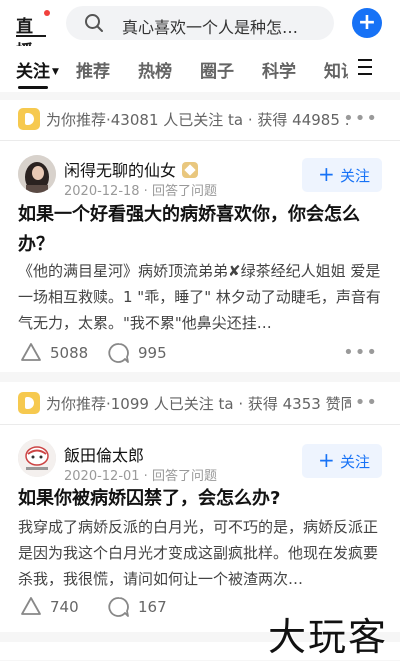 This screenshot has height=661, width=400. What do you see at coordinates (336, 69) in the screenshot?
I see `tab-knowledge: 知识` at bounding box center [336, 69].